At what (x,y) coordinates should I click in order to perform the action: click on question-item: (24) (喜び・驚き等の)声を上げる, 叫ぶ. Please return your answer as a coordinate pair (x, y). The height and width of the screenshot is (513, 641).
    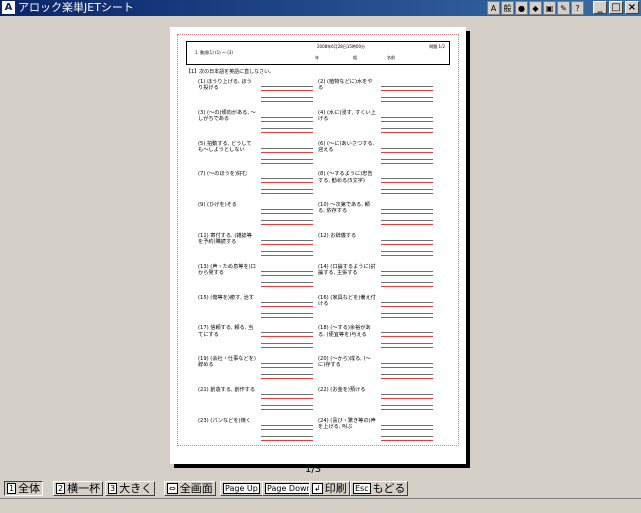
    Looking at the image, I should click on (383, 433).